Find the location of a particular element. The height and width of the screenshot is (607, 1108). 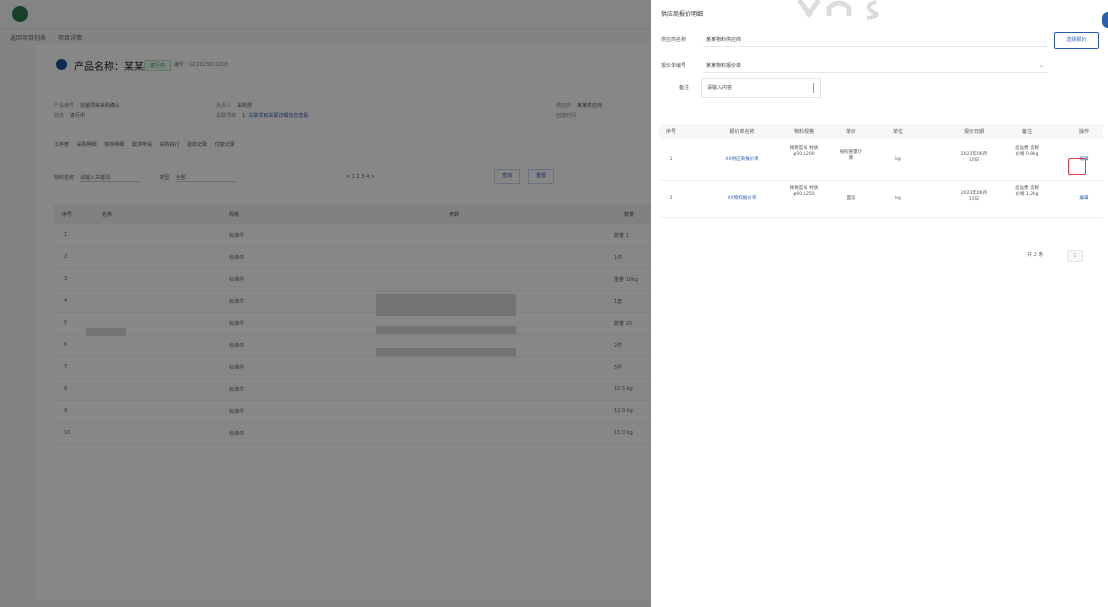

quote-name-link: XX供应商报价单 is located at coordinates (742, 160).